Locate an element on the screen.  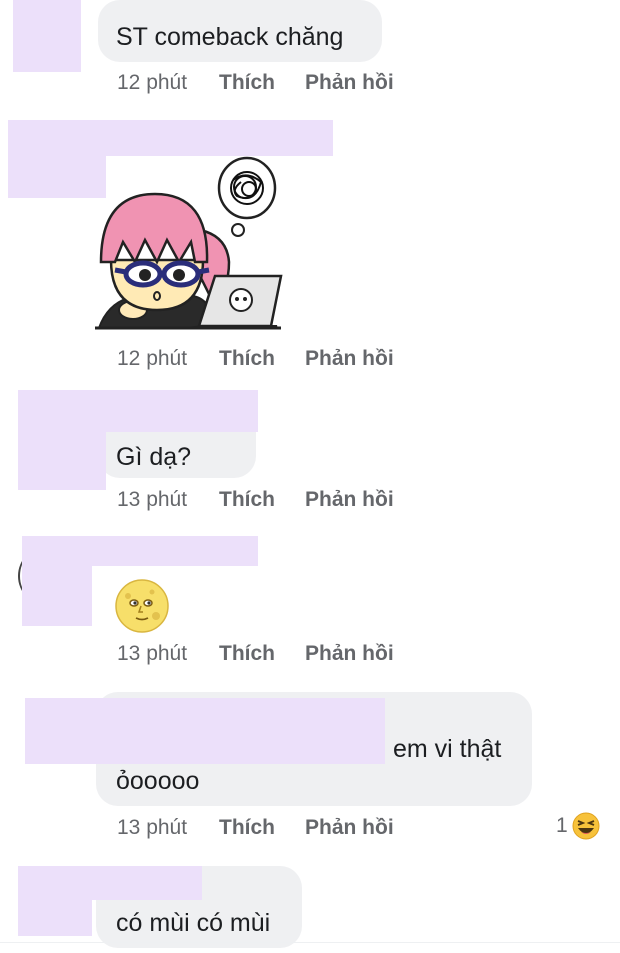
divider is located at coordinates (310, 942).